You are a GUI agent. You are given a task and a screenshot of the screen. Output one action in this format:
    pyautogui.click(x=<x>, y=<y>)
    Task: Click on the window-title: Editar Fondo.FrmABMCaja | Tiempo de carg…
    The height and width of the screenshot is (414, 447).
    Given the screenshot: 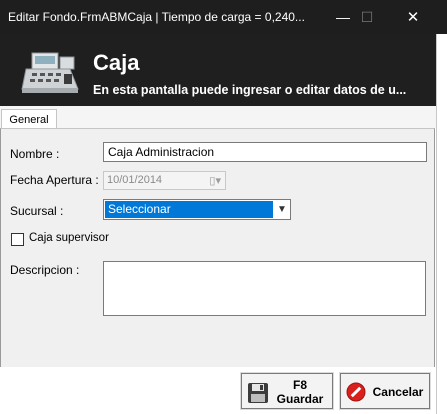 What is the action you would take?
    pyautogui.click(x=156, y=17)
    